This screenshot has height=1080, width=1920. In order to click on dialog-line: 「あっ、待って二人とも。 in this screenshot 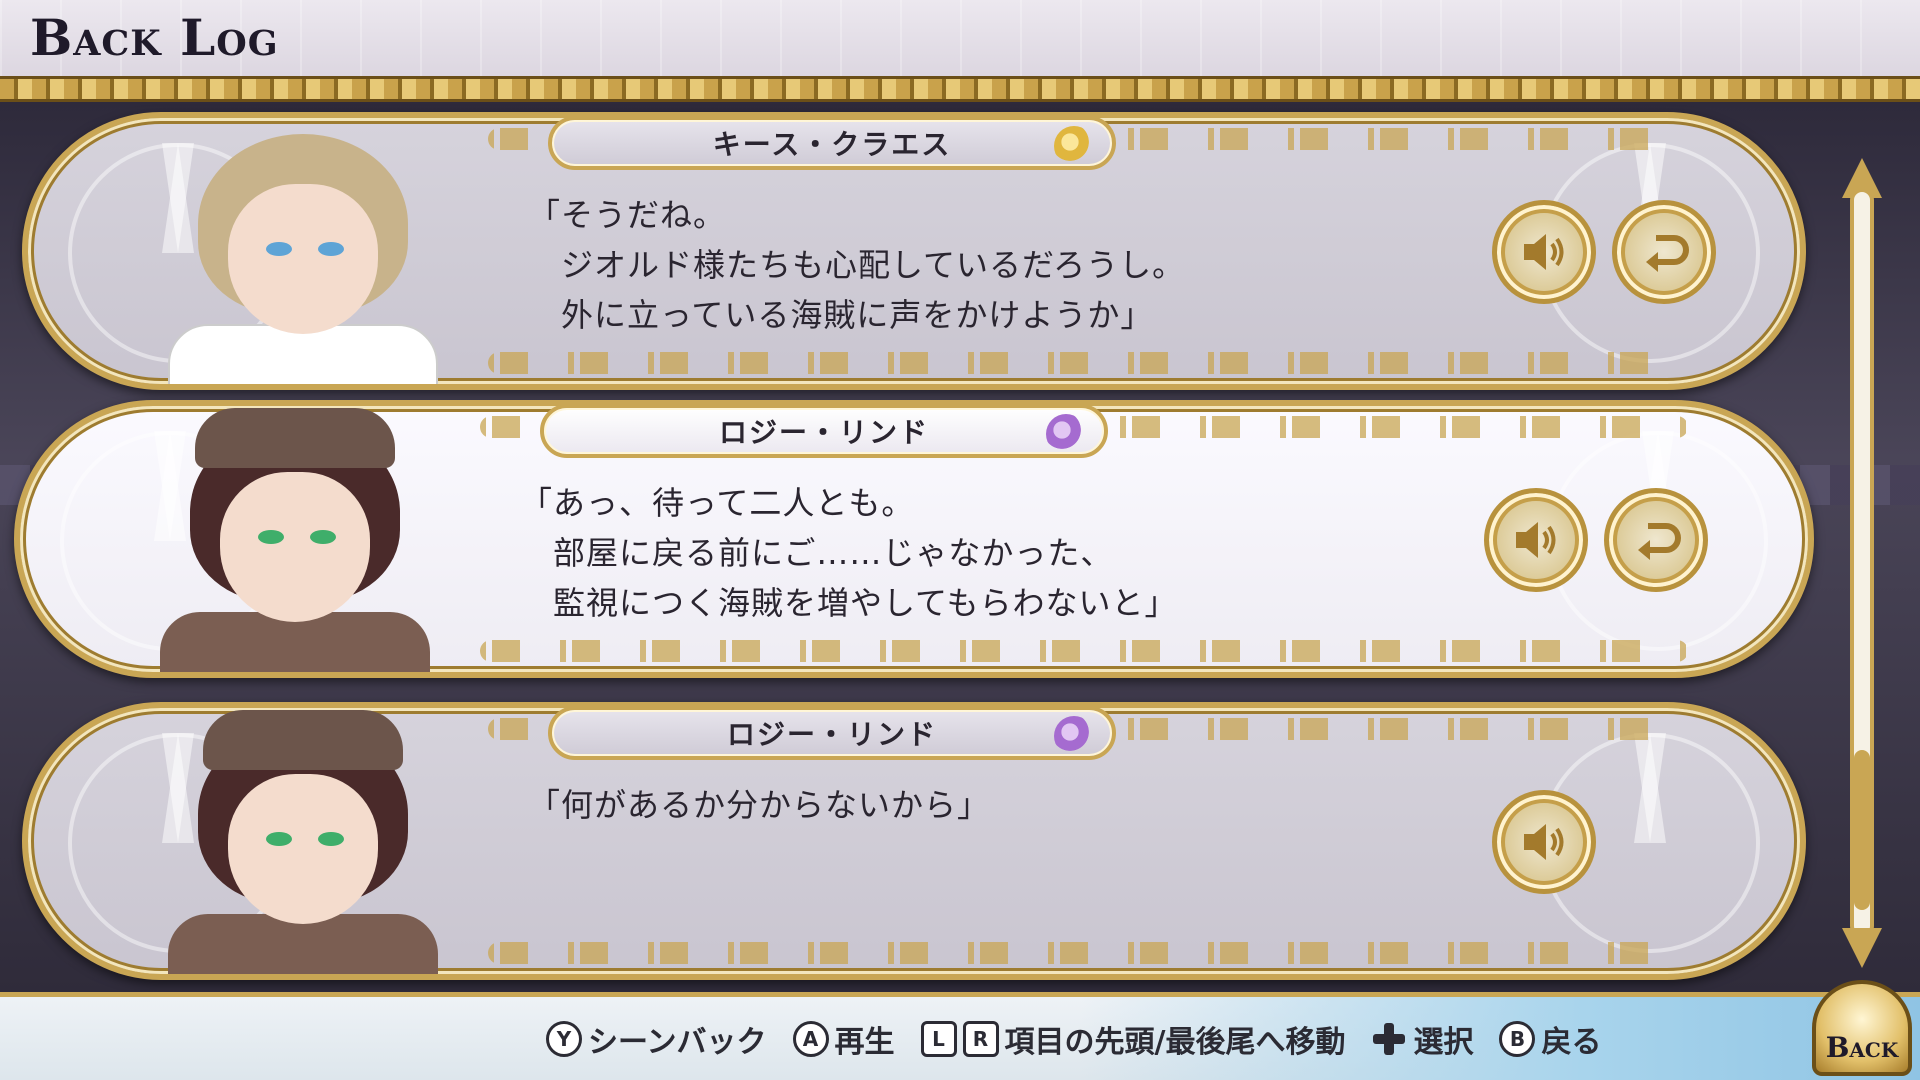, I will do `click(717, 503)`.